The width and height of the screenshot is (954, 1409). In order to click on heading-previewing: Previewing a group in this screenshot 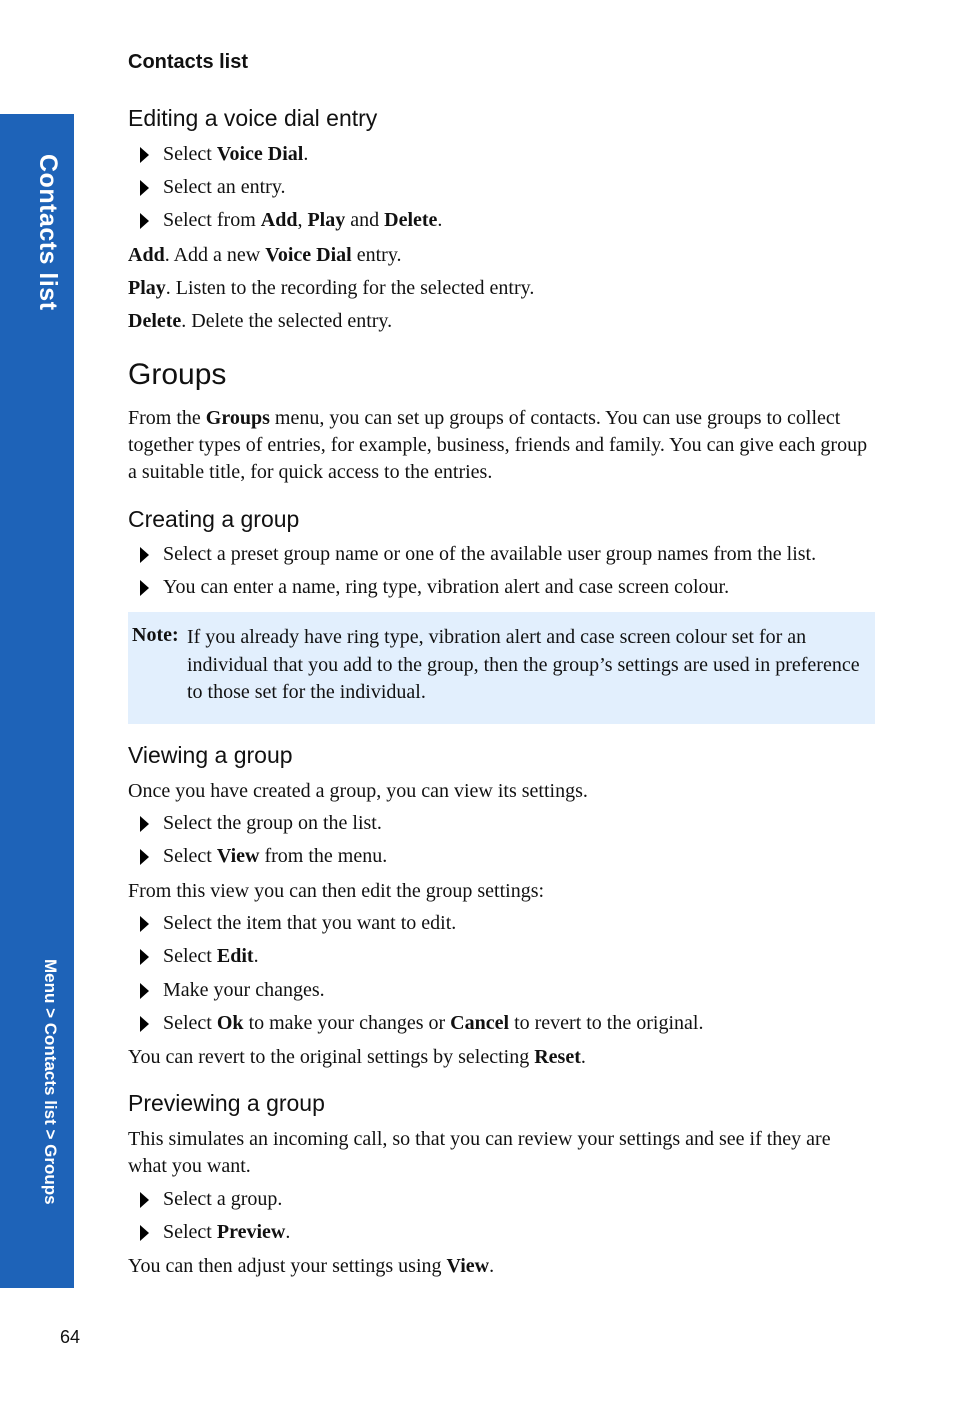, I will do `click(226, 1103)`.